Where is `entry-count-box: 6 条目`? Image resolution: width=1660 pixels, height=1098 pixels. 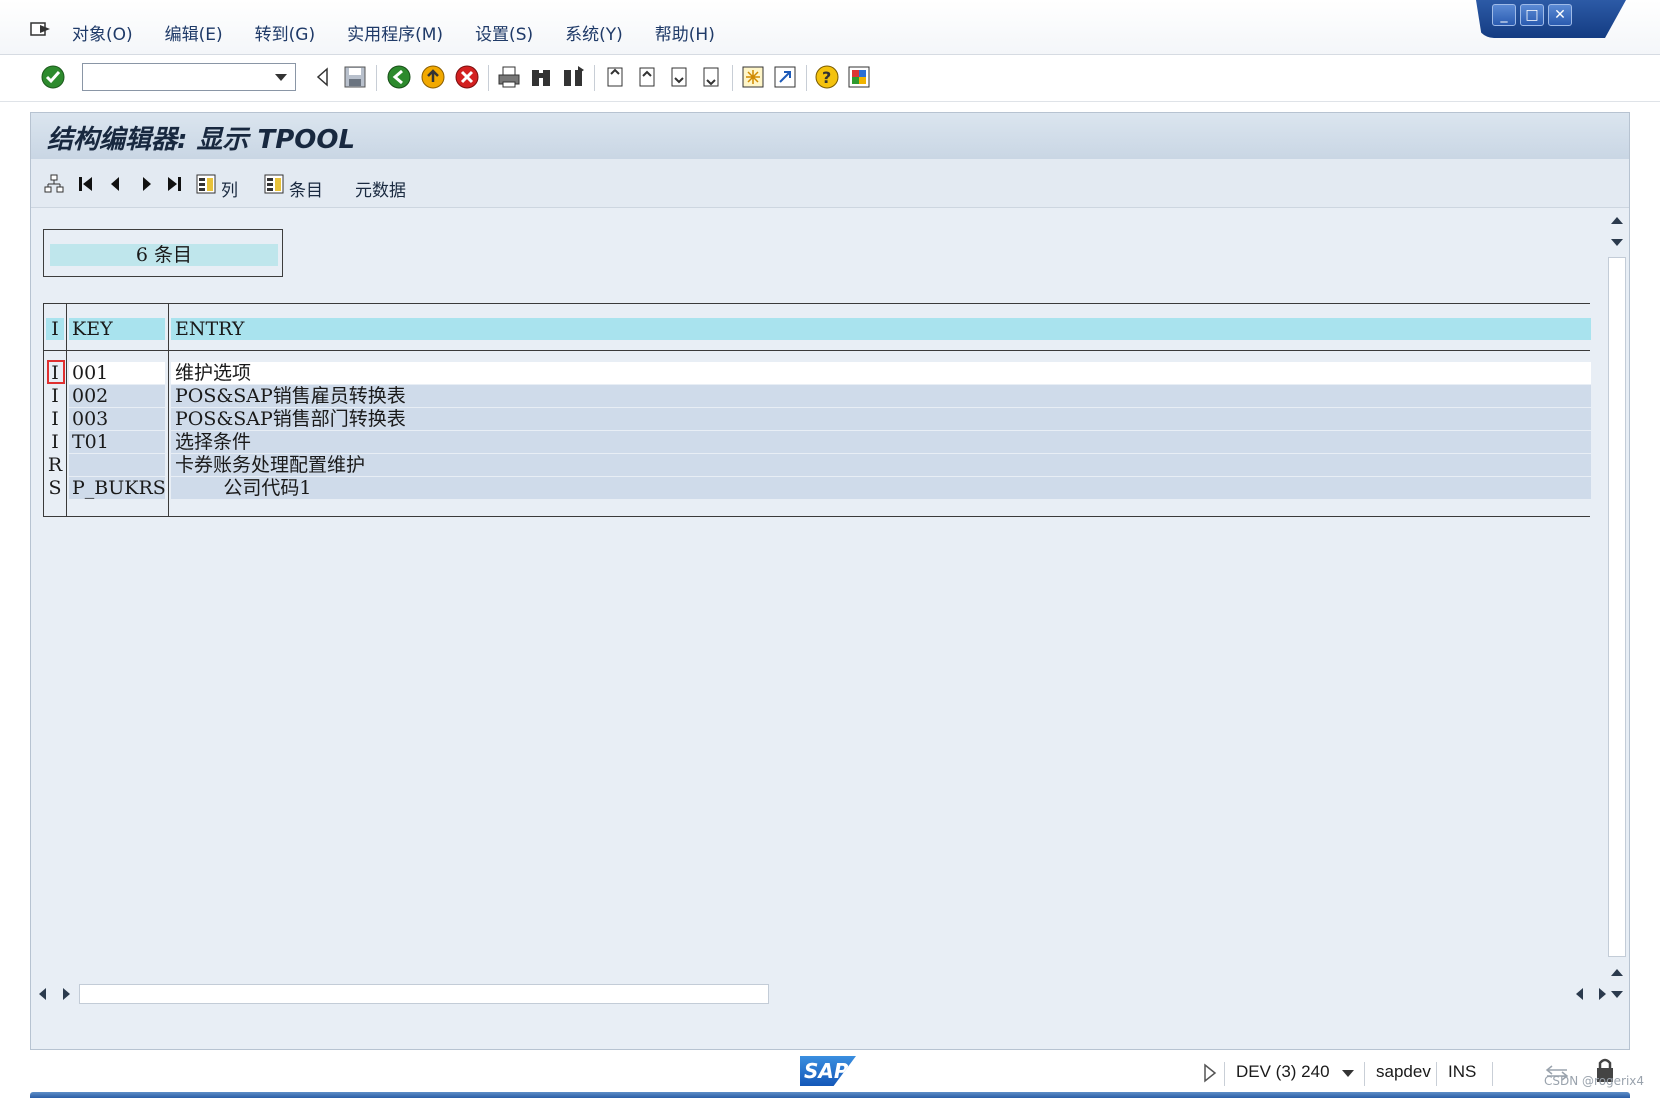
entry-count-box: 6 条目 is located at coordinates (163, 253).